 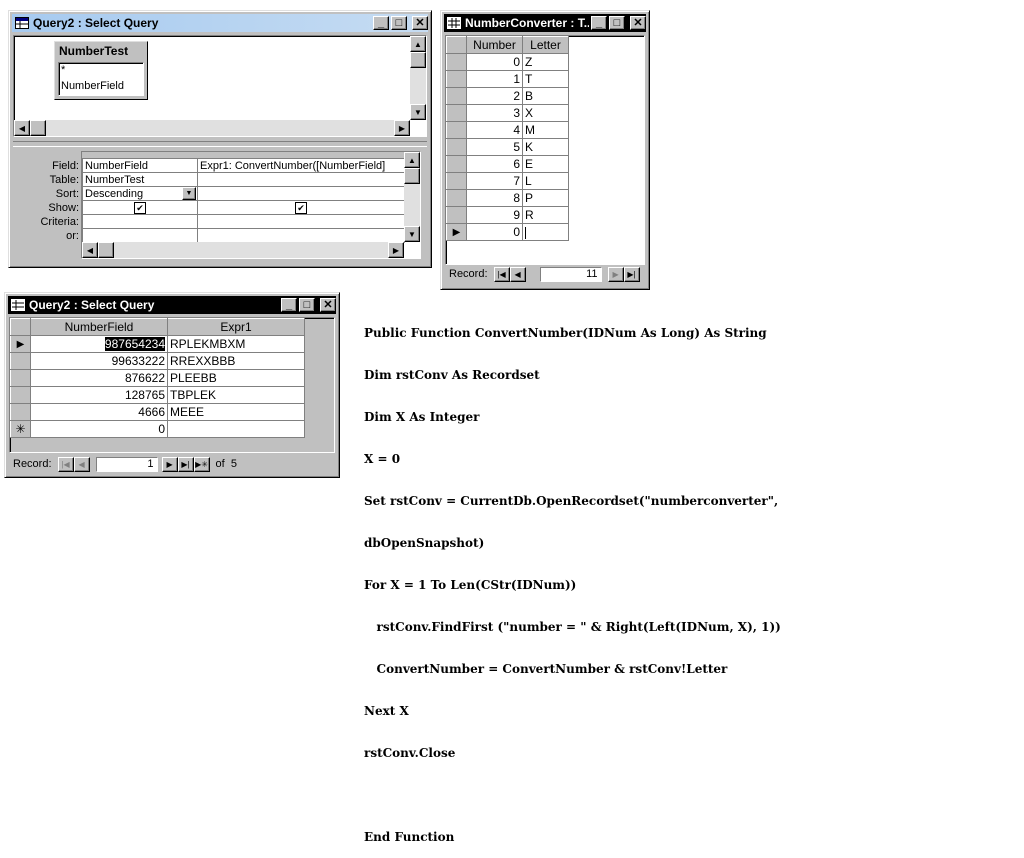 I want to click on letter-cell, so click(x=545, y=232).